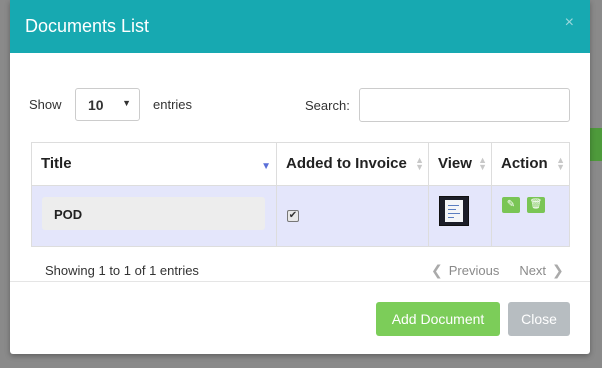 This screenshot has width=602, height=368. Describe the element at coordinates (299, 105) in the screenshot. I see `table-controls: Show 10 ▼ entries Search:` at that location.